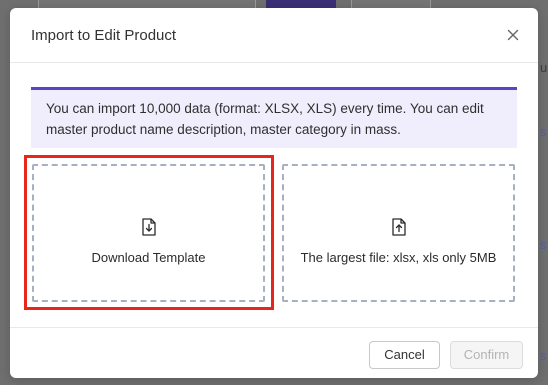 The width and height of the screenshot is (548, 385). Describe the element at coordinates (486, 355) in the screenshot. I see `confirm-button: Confirm` at that location.